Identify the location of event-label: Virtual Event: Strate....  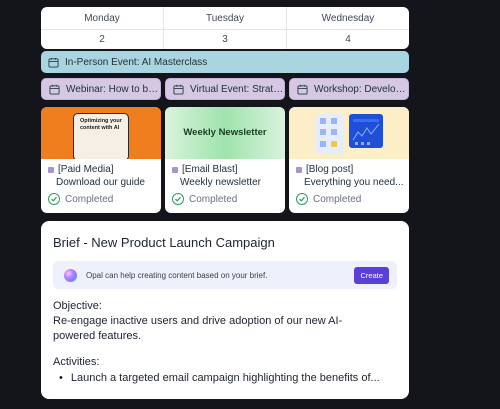
(237, 89).